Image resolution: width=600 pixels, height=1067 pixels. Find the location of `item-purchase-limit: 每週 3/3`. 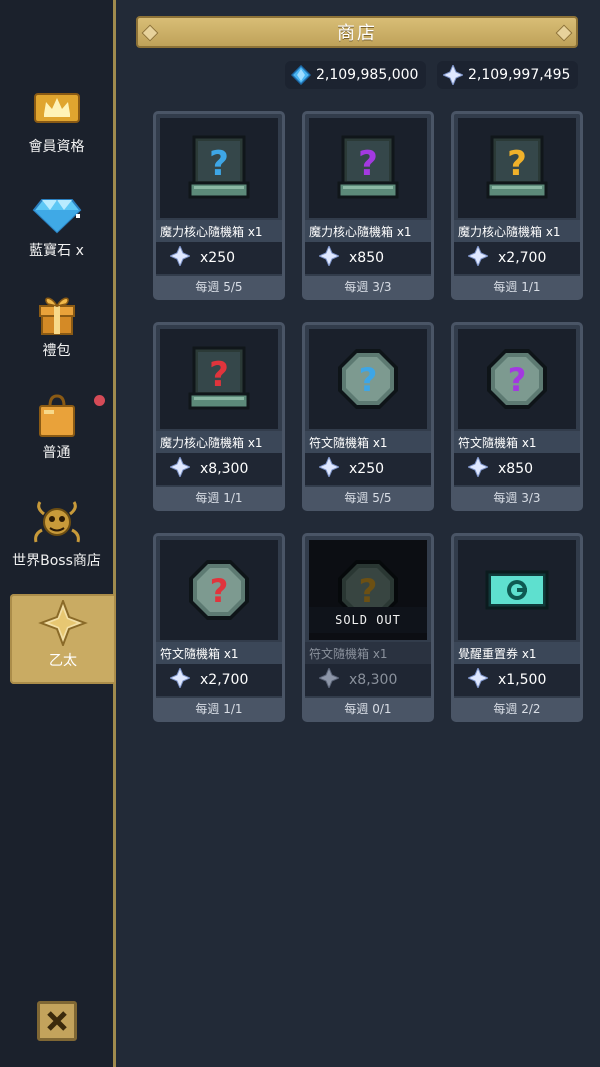

item-purchase-limit: 每週 3/3 is located at coordinates (517, 498).